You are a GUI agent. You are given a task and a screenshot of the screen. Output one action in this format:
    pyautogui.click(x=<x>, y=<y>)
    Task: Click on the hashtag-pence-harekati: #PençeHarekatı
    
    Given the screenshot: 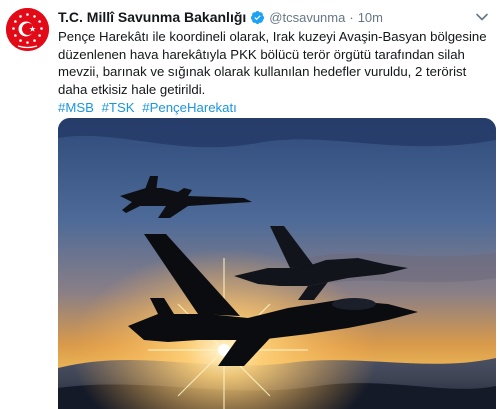 What is the action you would take?
    pyautogui.click(x=189, y=107)
    